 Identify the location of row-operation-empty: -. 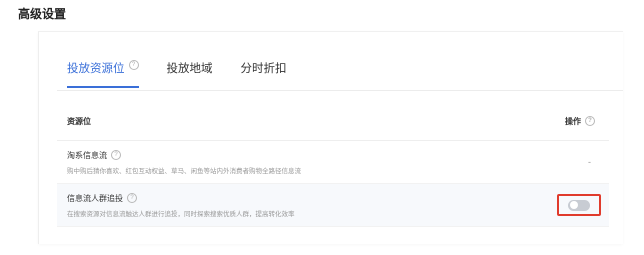
(589, 162).